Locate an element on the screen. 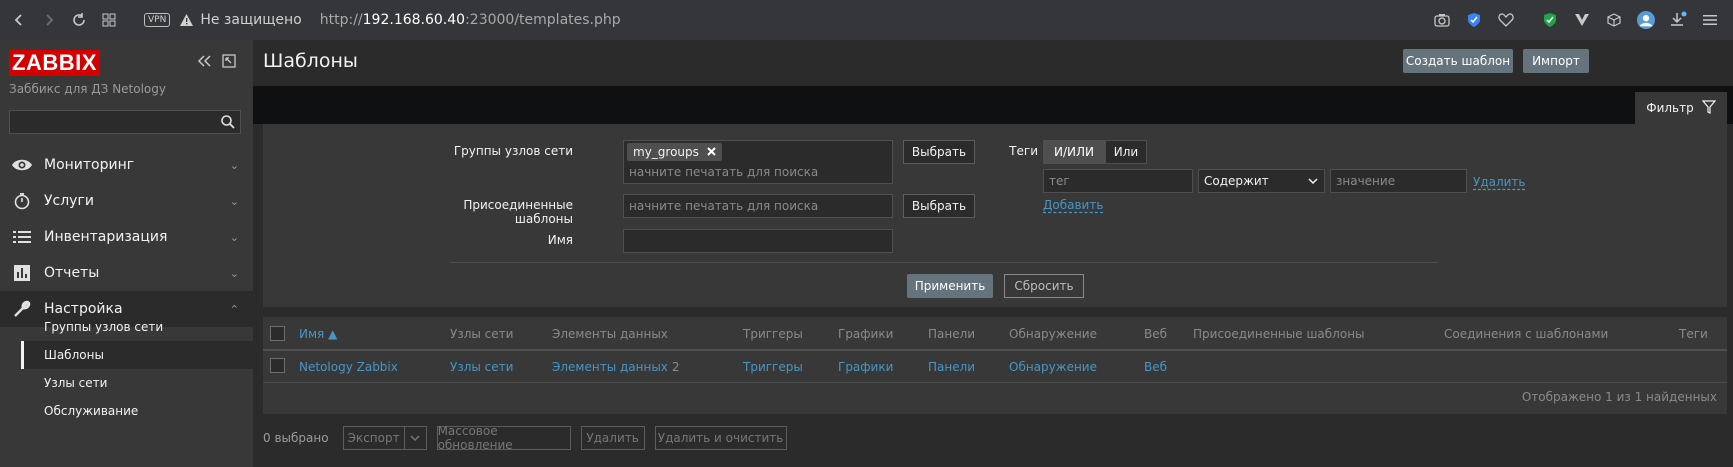 Image resolution: width=1733 pixels, height=467 pixels. column-name: Имя ▲ is located at coordinates (318, 334).